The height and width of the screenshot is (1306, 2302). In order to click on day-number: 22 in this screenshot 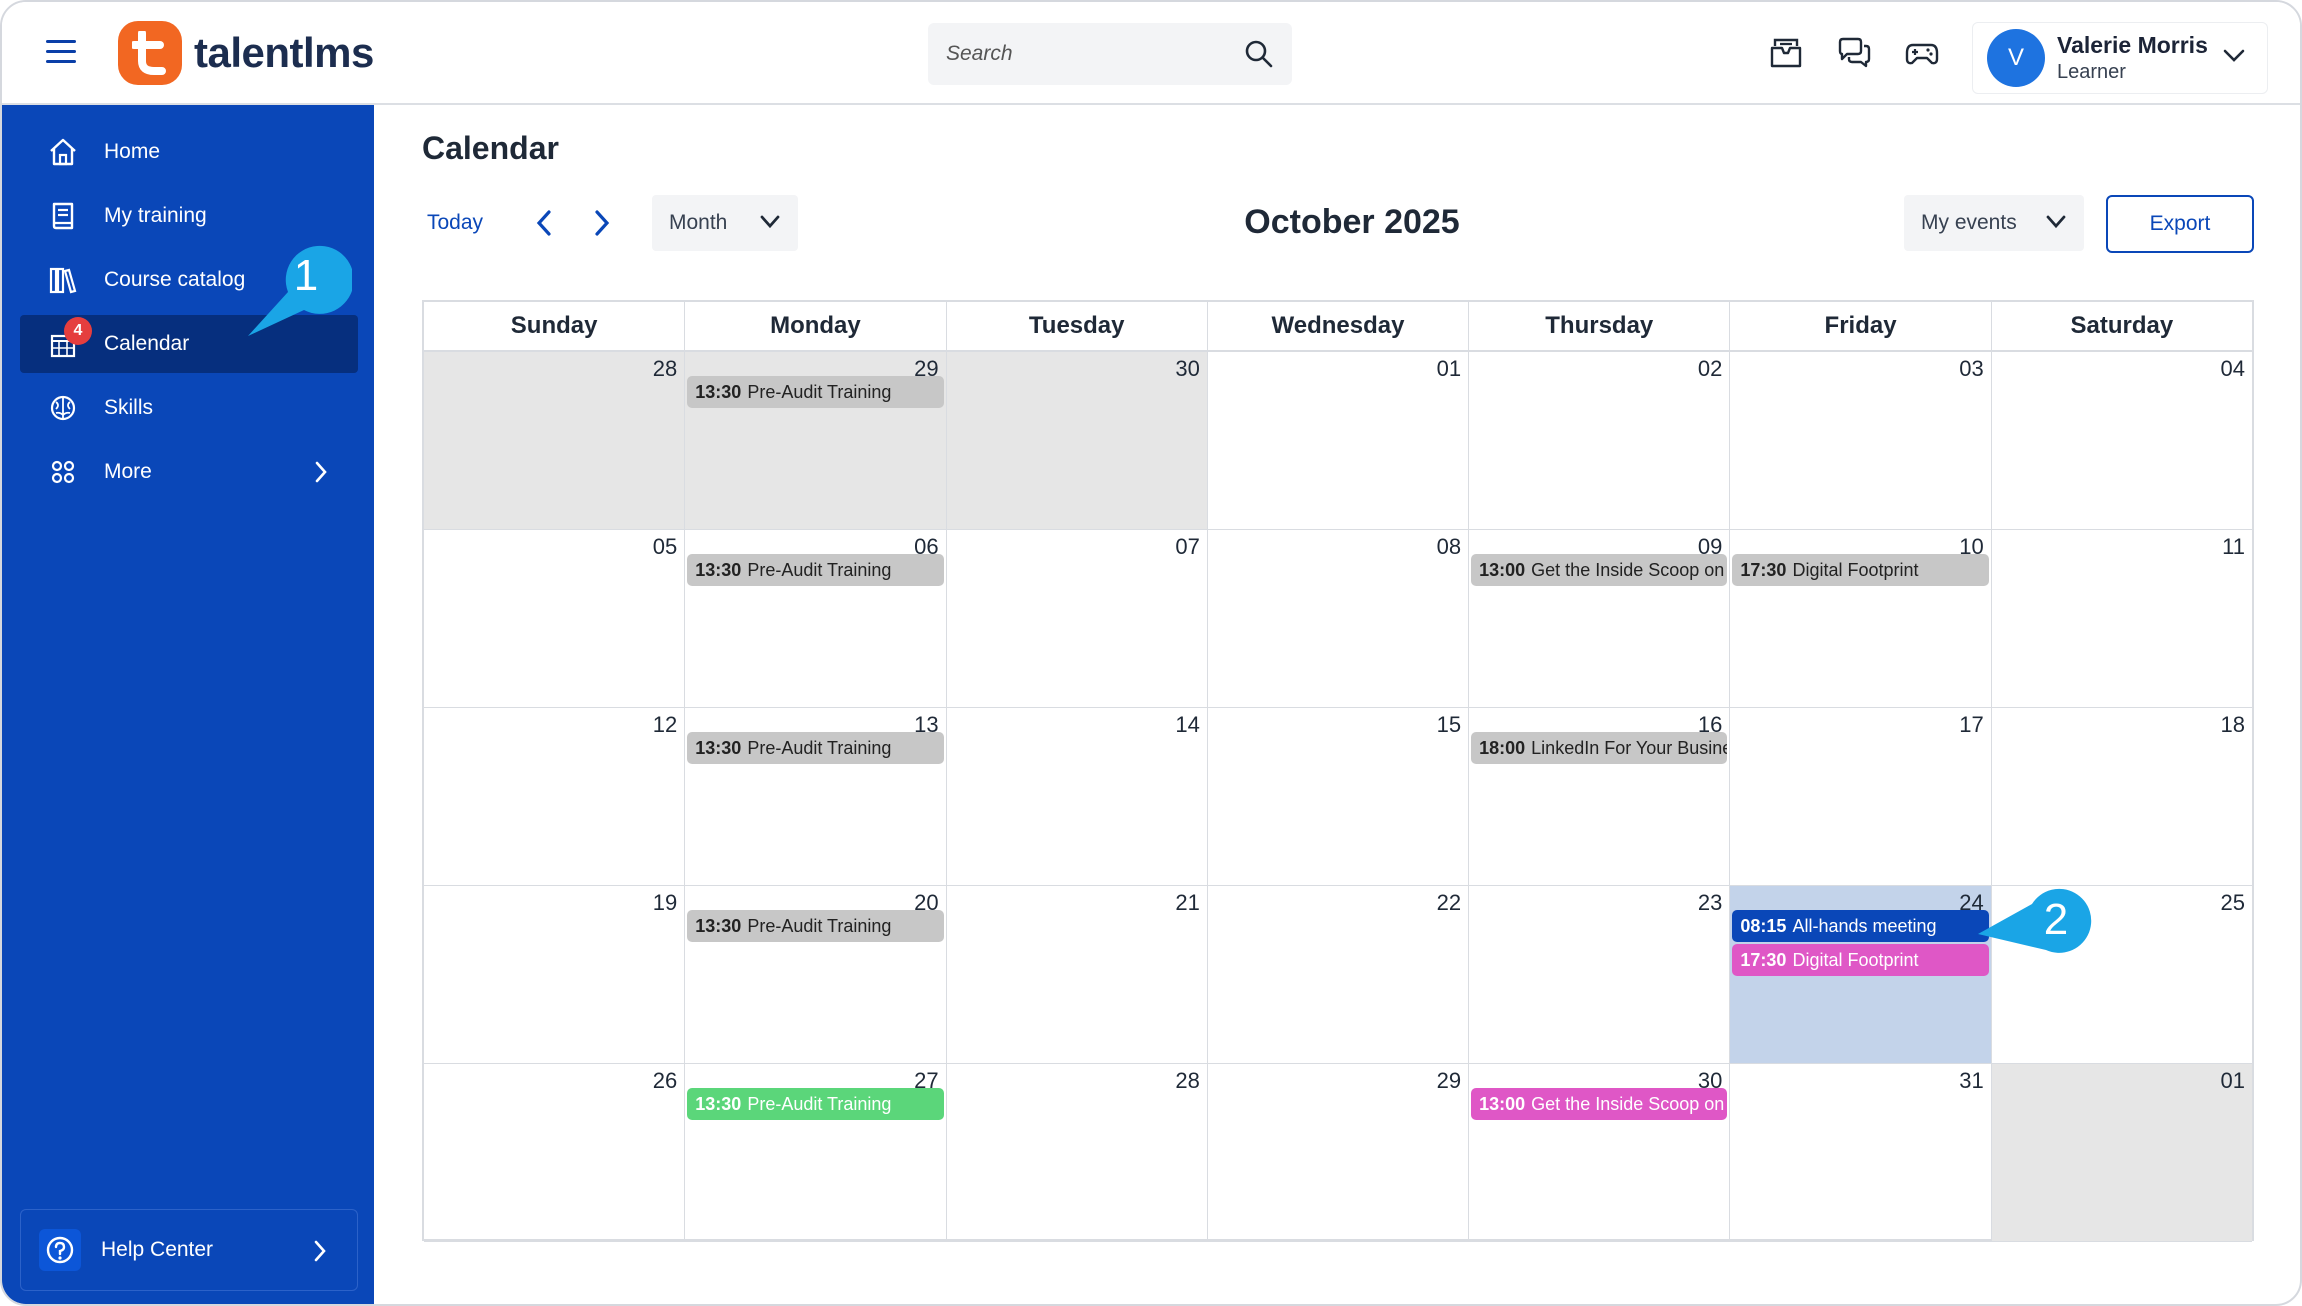, I will do `click(1449, 902)`.